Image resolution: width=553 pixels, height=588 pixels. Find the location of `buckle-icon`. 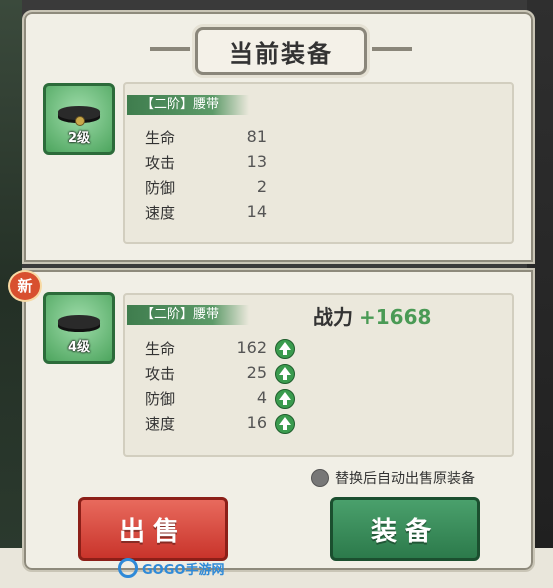

buckle-icon is located at coordinates (80, 121).